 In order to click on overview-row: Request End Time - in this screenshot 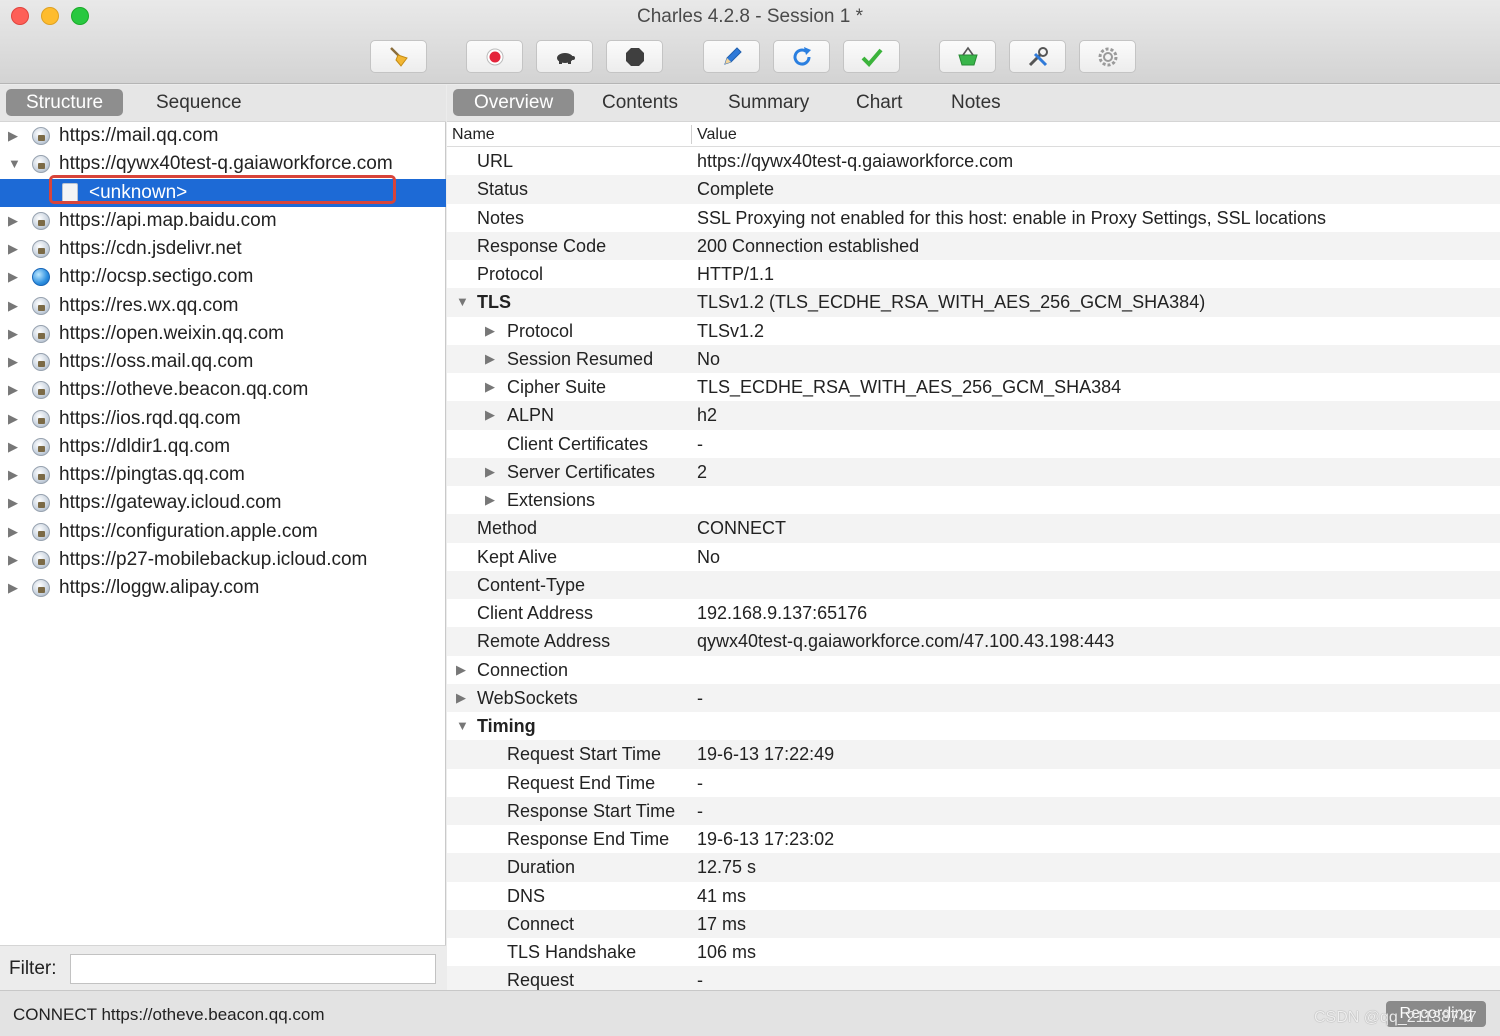, I will do `click(973, 783)`.